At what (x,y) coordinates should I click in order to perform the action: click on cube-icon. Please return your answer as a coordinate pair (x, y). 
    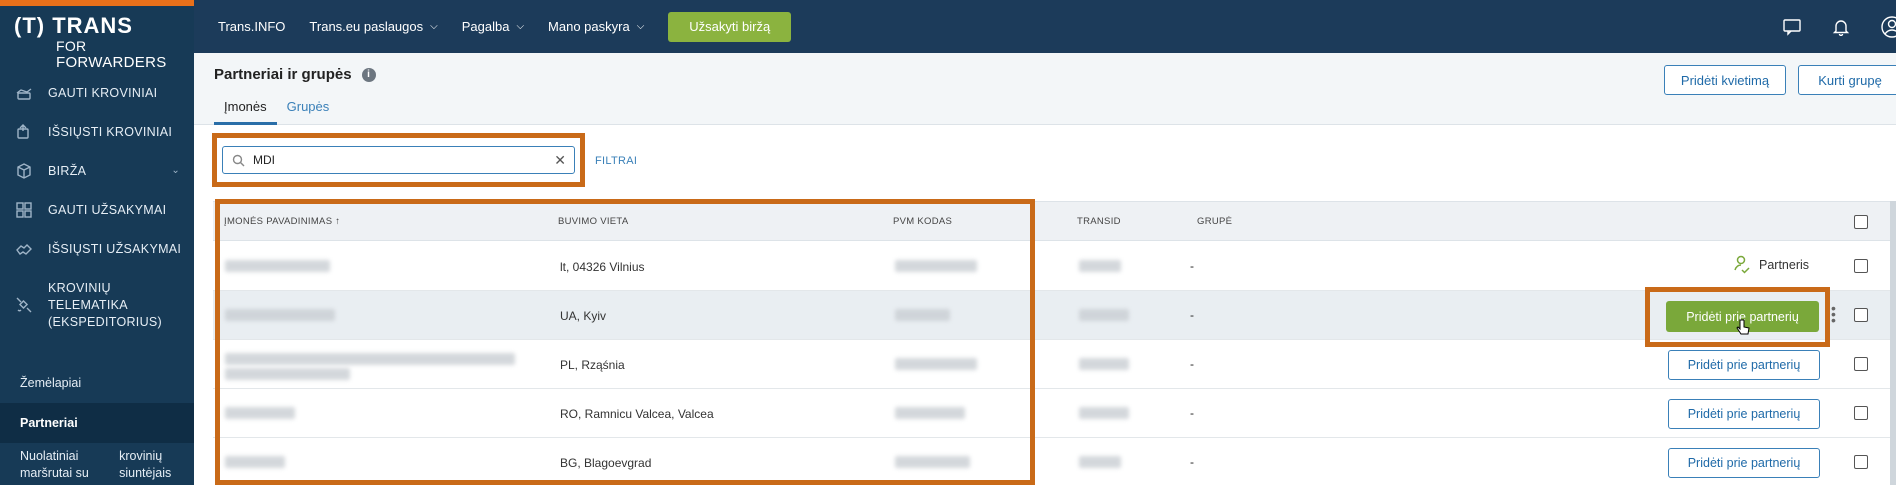
    Looking at the image, I should click on (24, 171).